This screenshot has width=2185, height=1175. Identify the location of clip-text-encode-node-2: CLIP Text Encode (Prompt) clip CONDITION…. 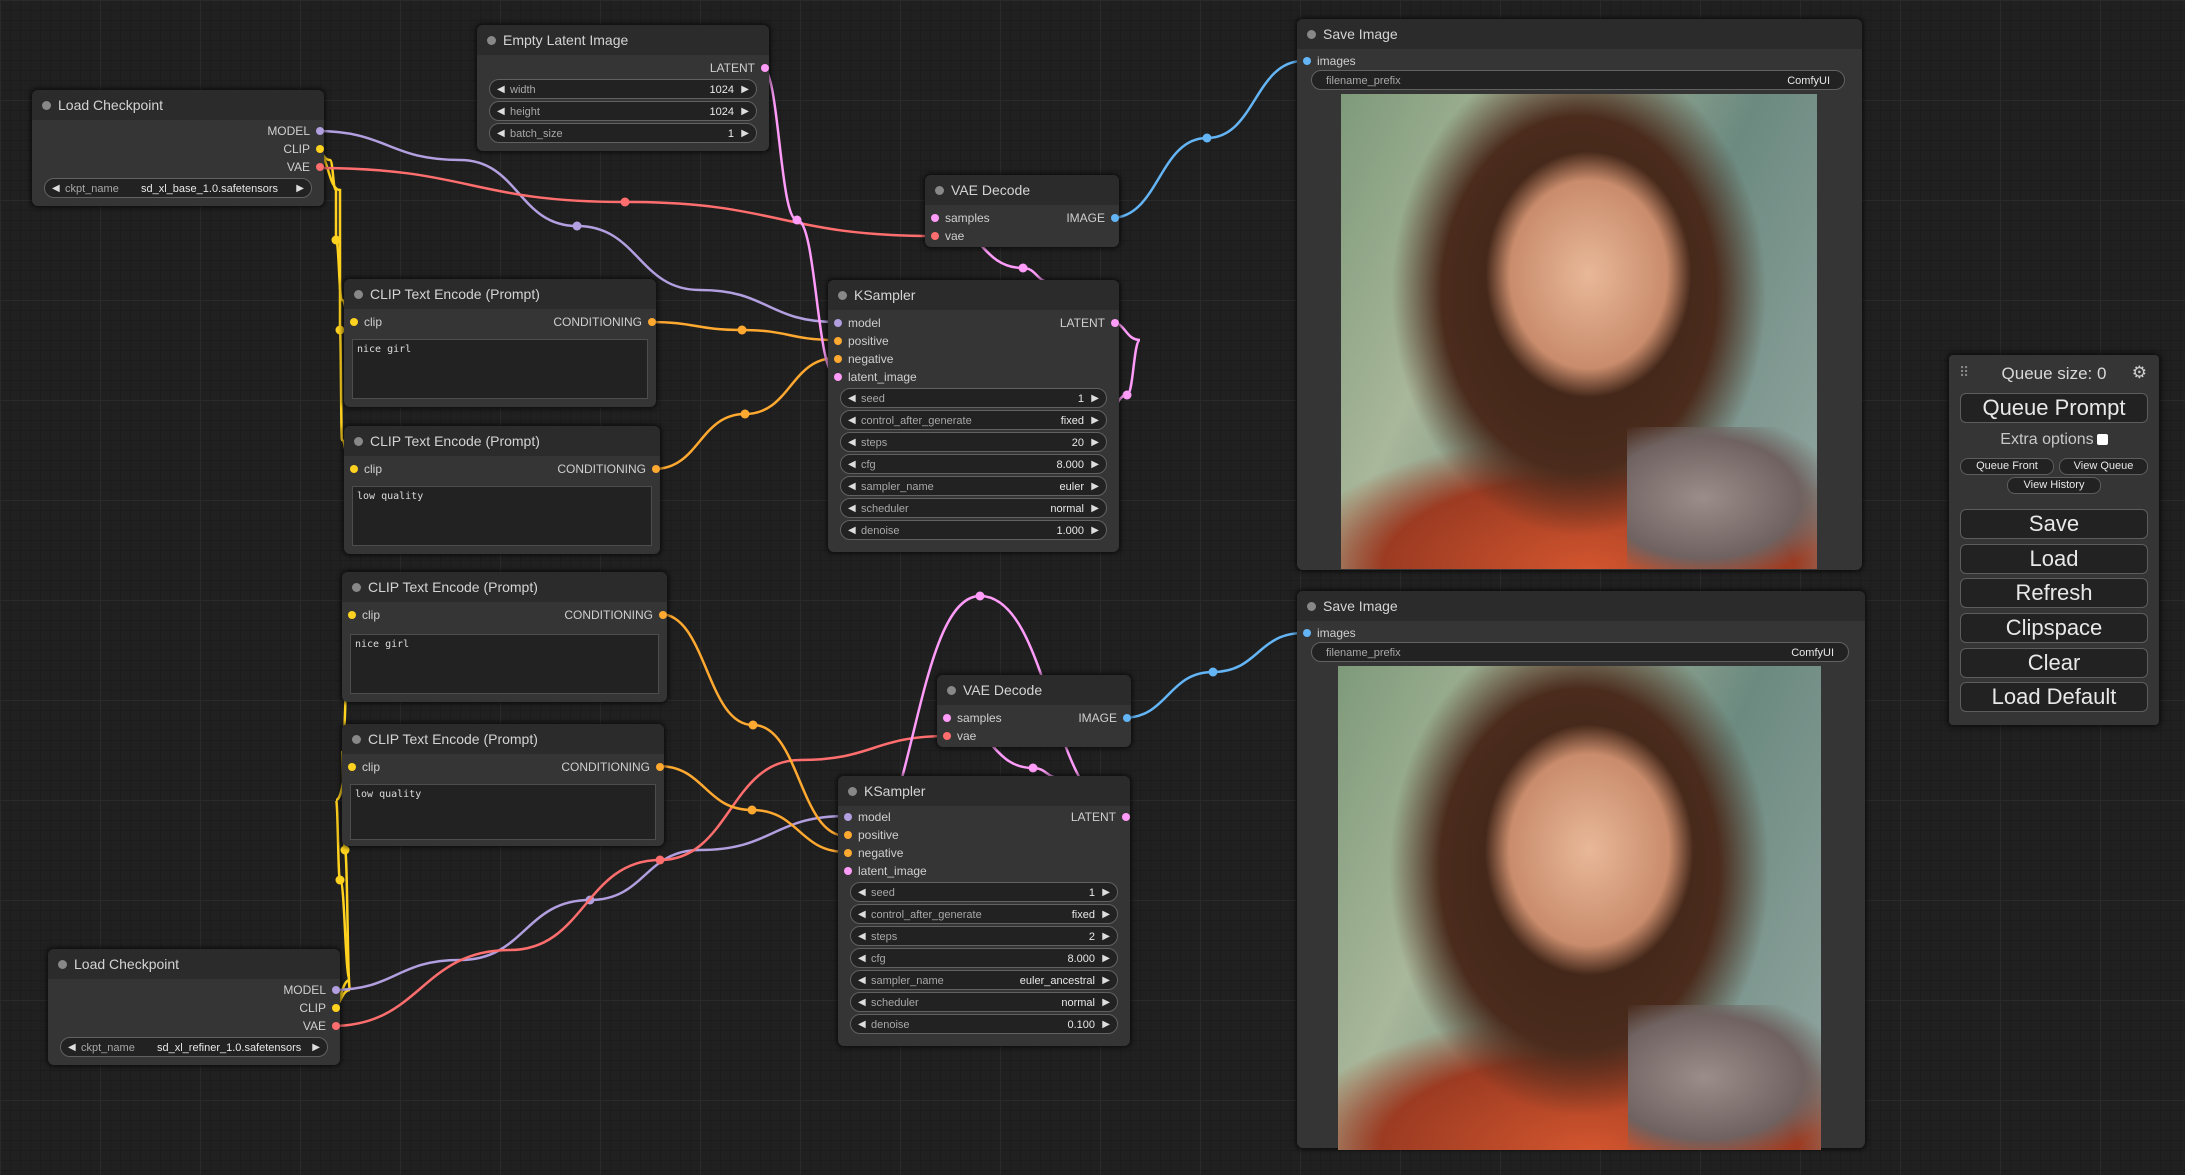
(502, 490).